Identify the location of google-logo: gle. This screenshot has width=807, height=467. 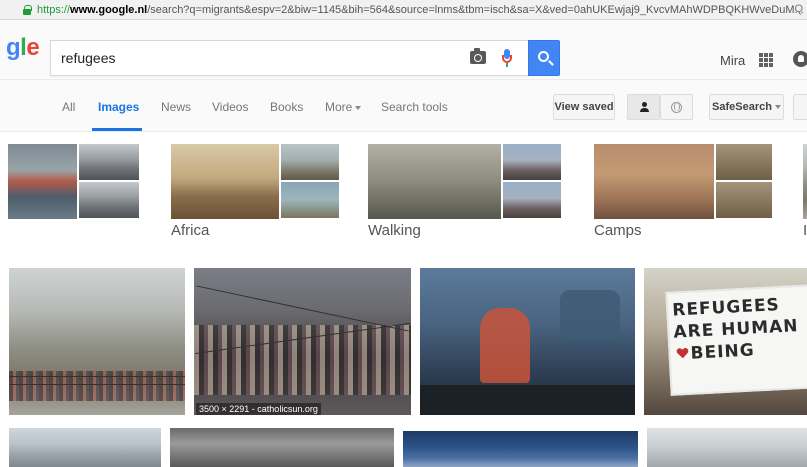
(23, 48).